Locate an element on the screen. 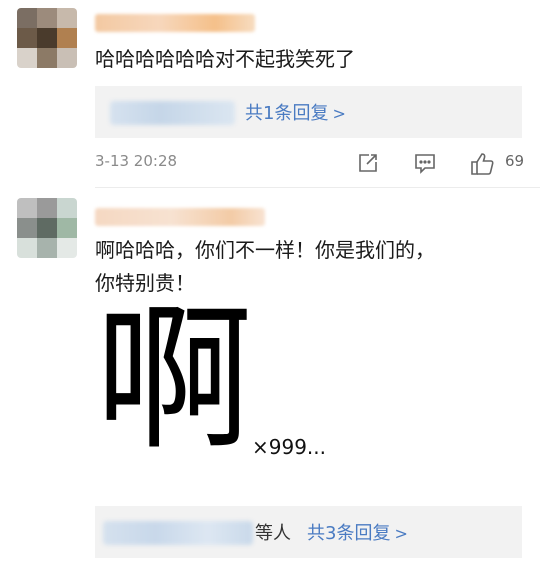 This screenshot has width=540, height=573. large-character: 啊 is located at coordinates (174, 380).